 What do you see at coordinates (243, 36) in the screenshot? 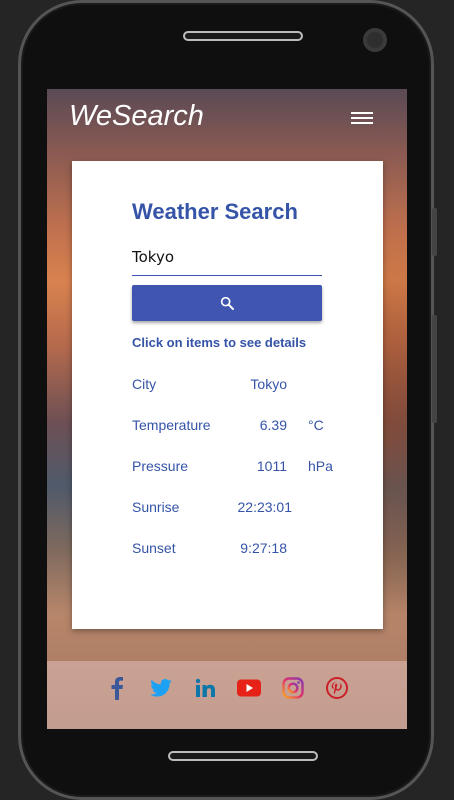
I see `top-speaker` at bounding box center [243, 36].